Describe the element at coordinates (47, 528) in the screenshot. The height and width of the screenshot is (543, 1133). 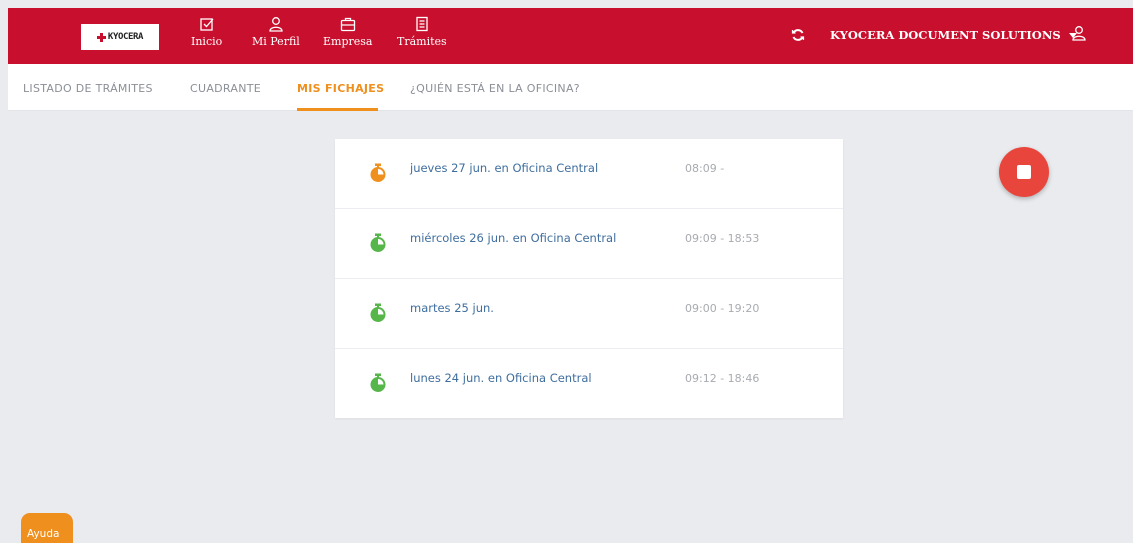
I see `help-button: Ayuda` at that location.